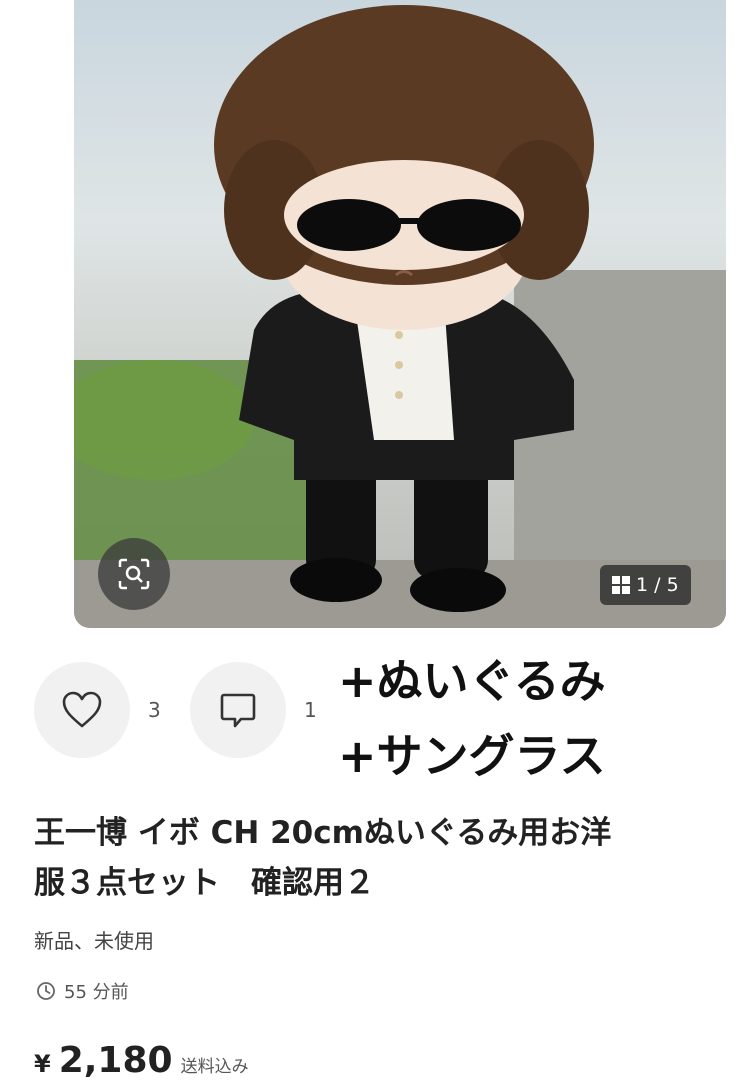 The image size is (750, 1081). I want to click on zoom-button, so click(134, 574).